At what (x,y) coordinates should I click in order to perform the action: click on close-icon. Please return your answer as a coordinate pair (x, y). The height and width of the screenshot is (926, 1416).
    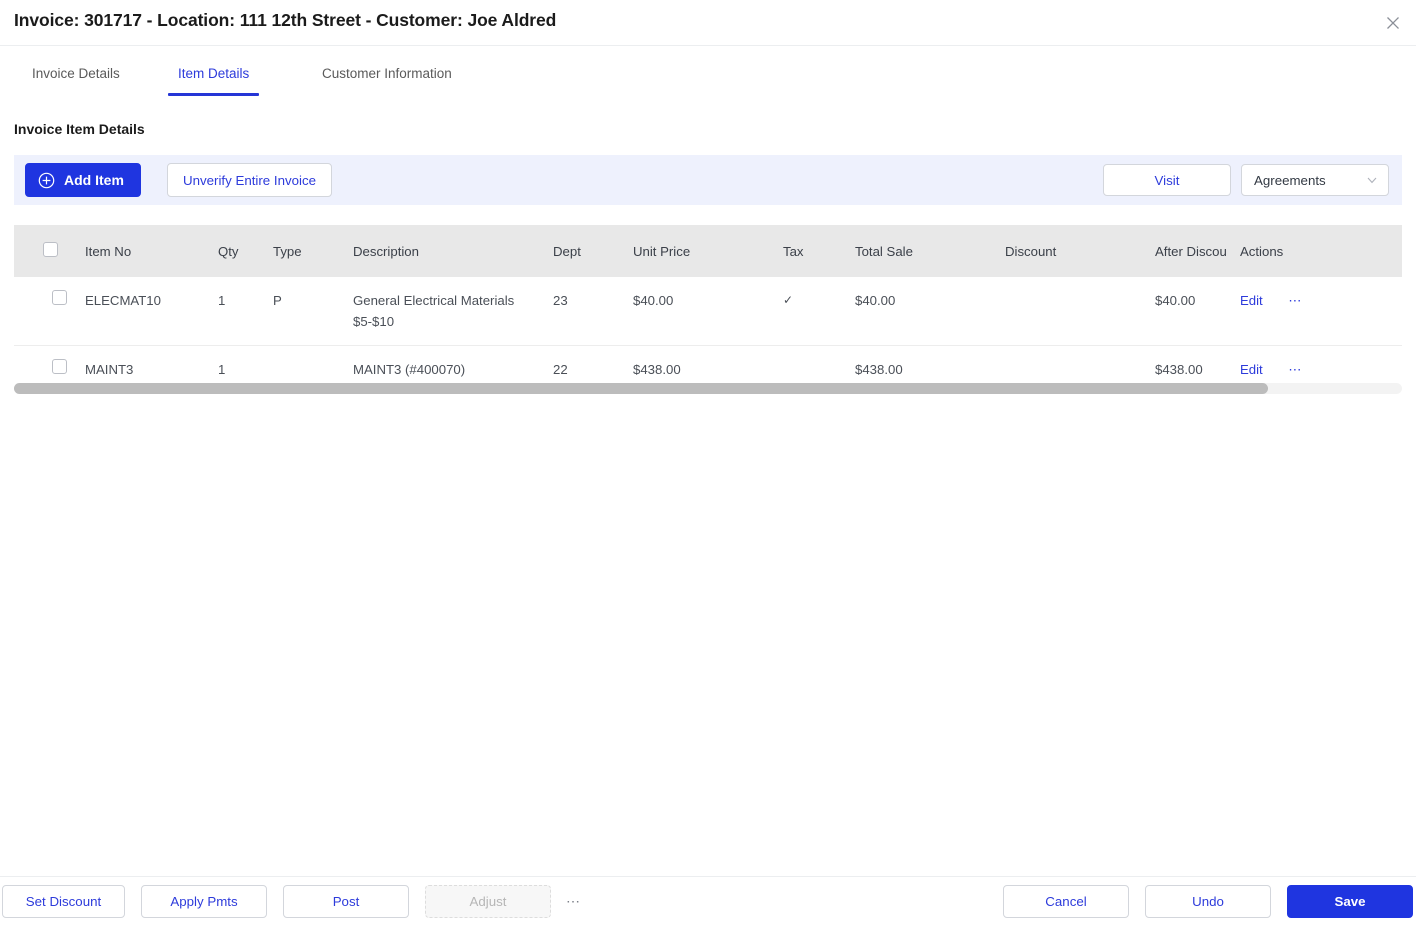
    Looking at the image, I should click on (1393, 23).